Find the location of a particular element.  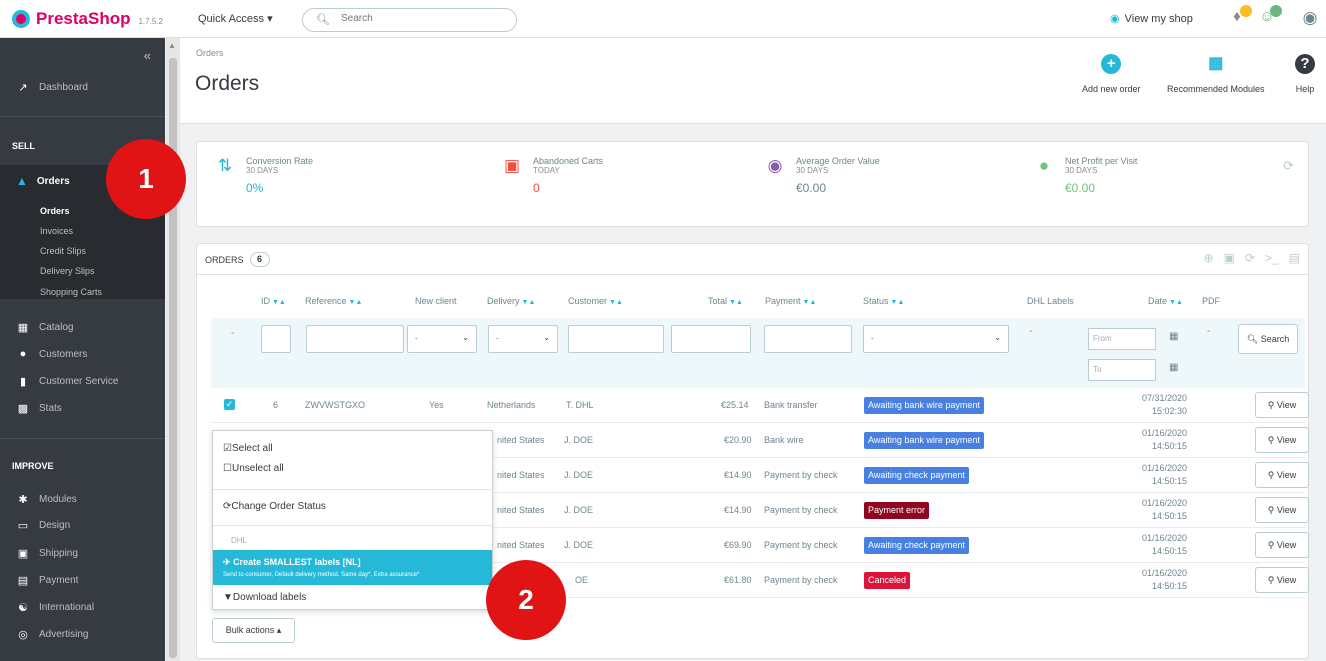

menu-item-select-all: ☑Select all is located at coordinates (248, 448).